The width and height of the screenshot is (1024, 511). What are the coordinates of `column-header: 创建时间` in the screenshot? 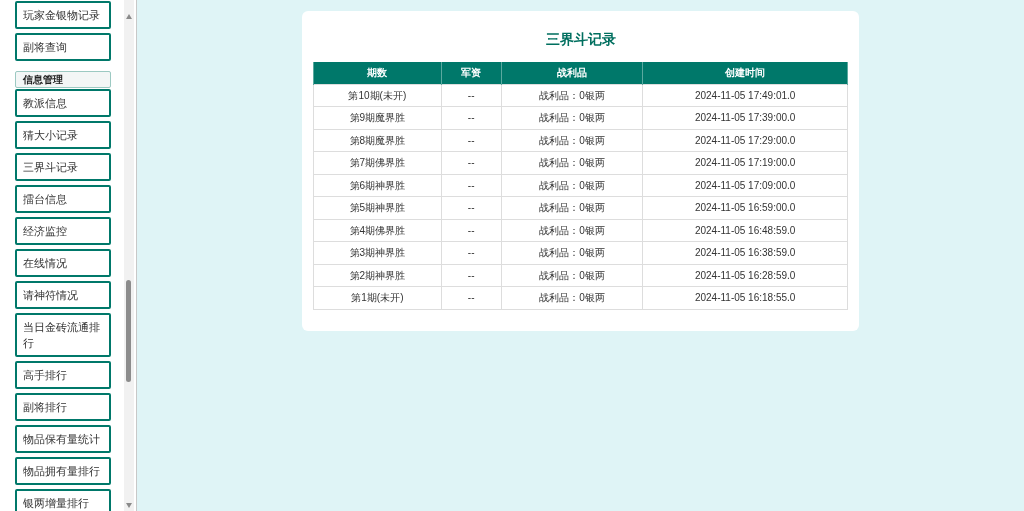 It's located at (745, 73).